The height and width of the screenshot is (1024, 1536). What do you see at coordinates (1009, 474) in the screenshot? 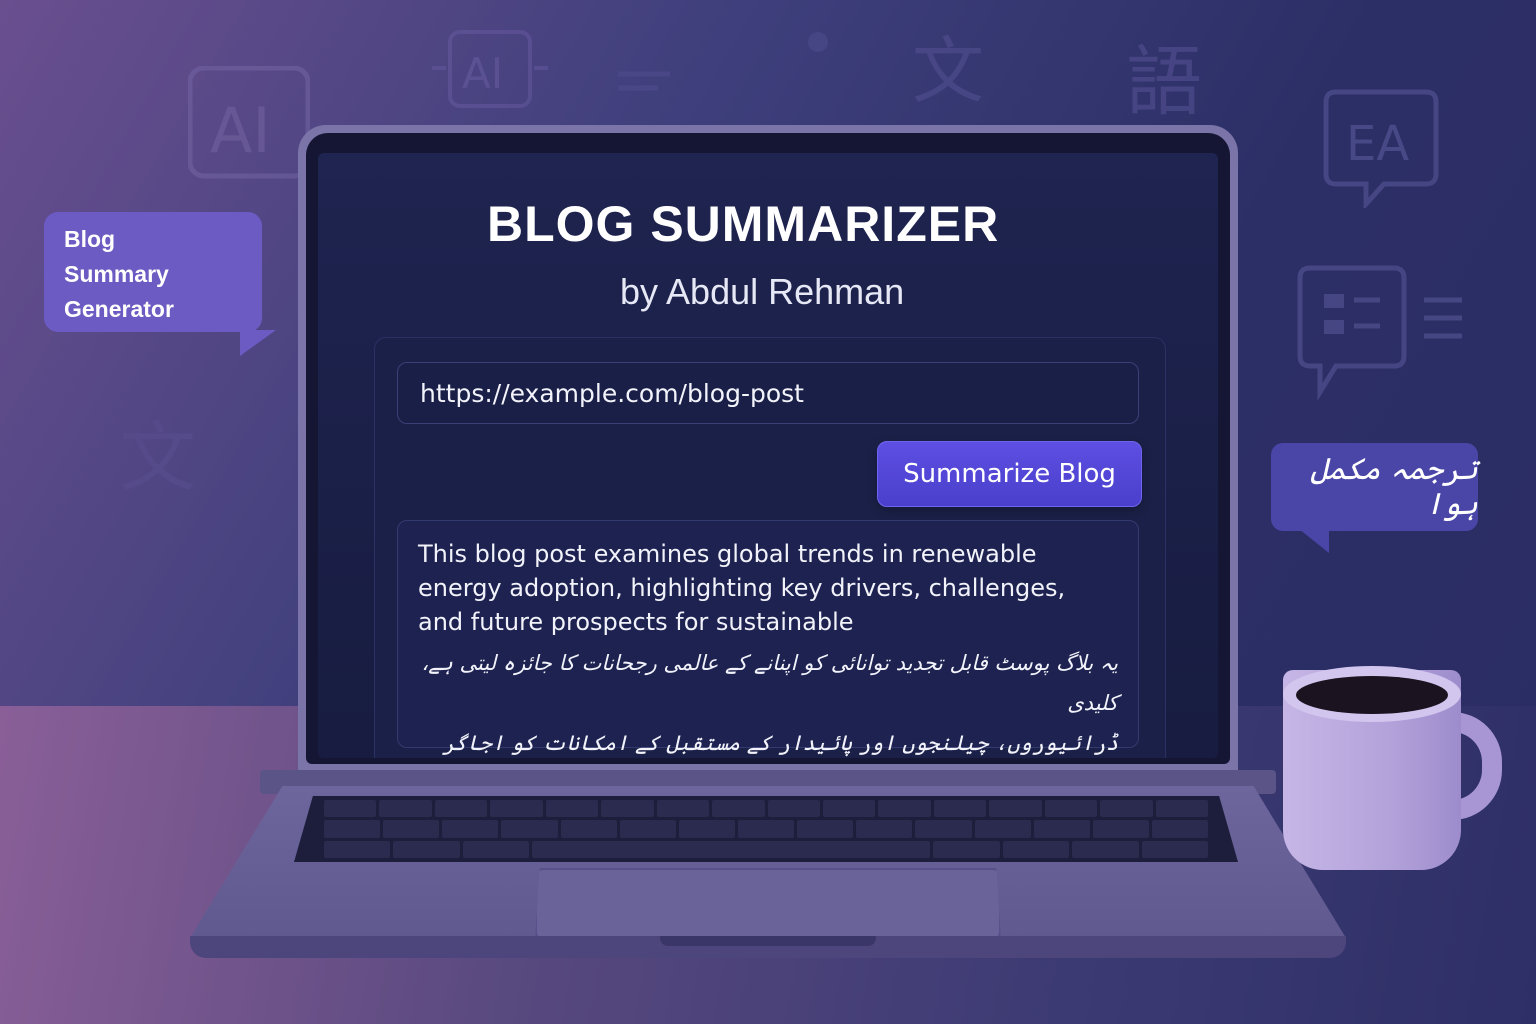
I see `summarize-button: Summarize Blog` at bounding box center [1009, 474].